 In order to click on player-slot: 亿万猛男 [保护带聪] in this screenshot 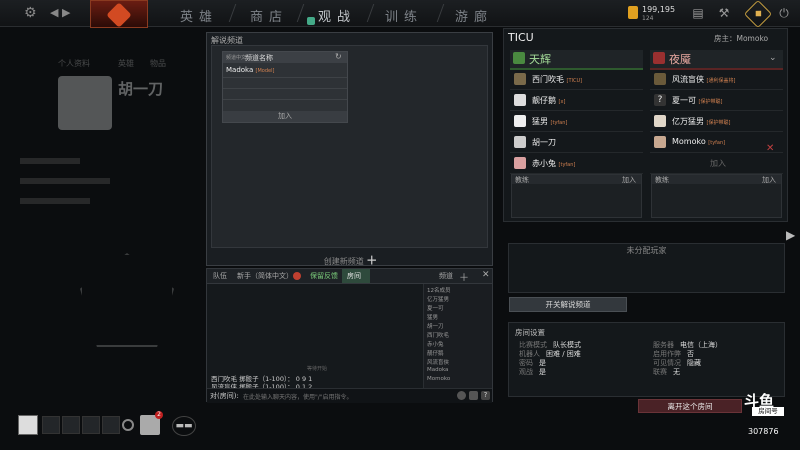, I will do `click(716, 122)`.